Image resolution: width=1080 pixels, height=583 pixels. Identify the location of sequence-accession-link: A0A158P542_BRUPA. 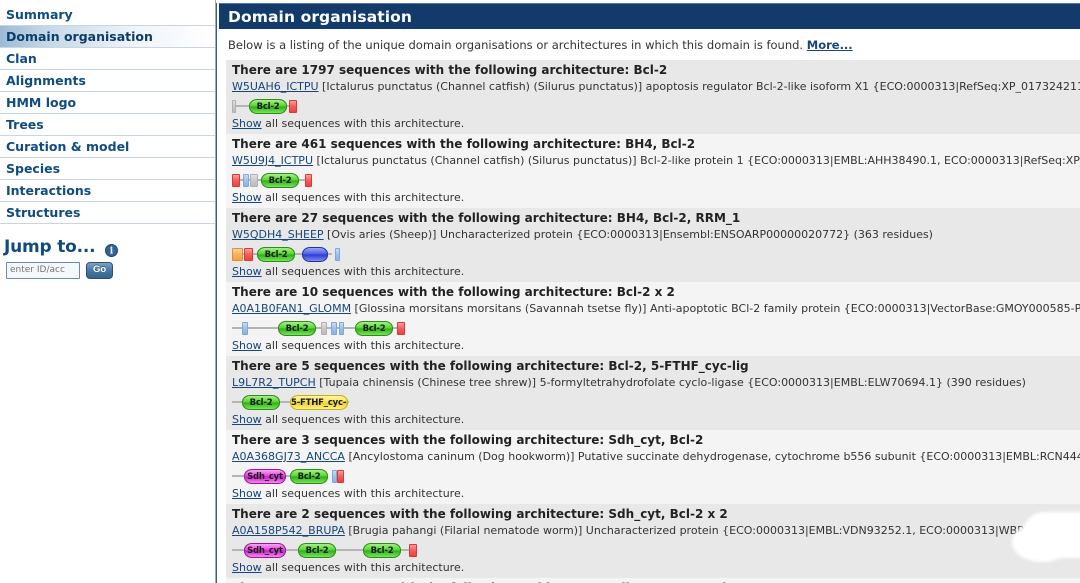
(288, 530).